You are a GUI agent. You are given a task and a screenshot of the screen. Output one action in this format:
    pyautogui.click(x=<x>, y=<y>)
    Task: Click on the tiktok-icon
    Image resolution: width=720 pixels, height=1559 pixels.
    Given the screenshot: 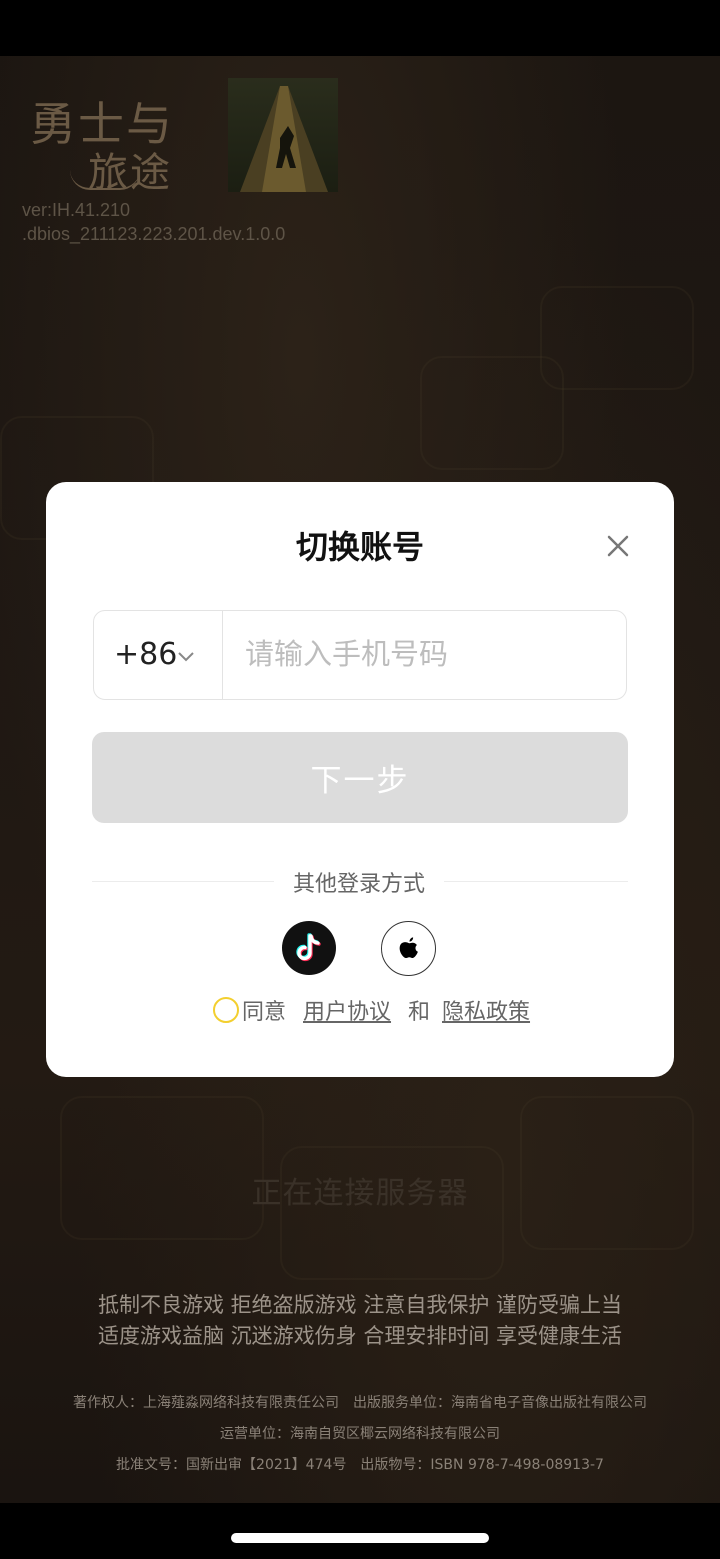 What is the action you would take?
    pyautogui.click(x=308, y=947)
    